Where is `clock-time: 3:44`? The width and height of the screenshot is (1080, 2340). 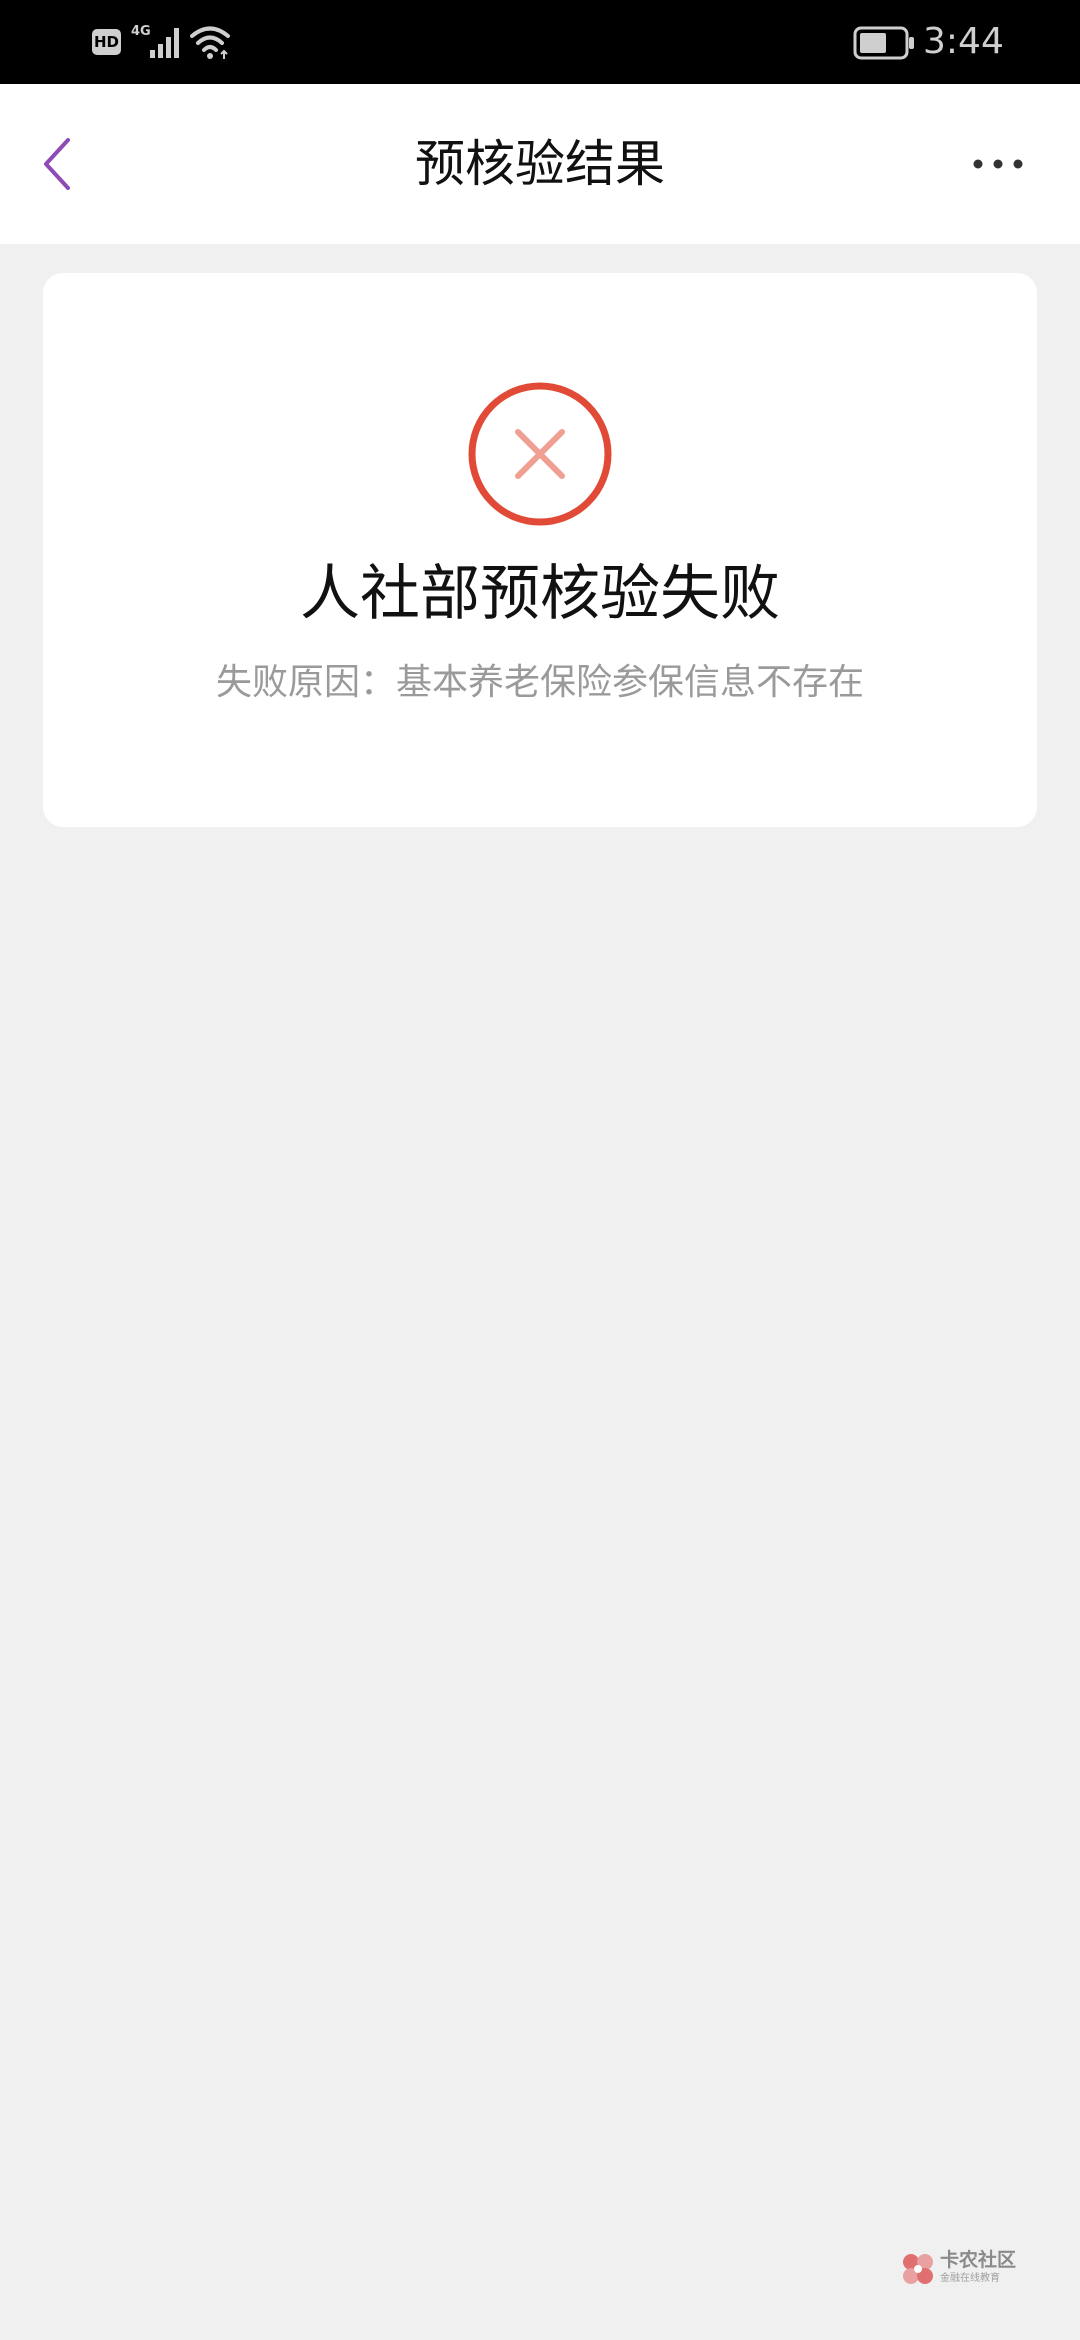
clock-time: 3:44 is located at coordinates (963, 41).